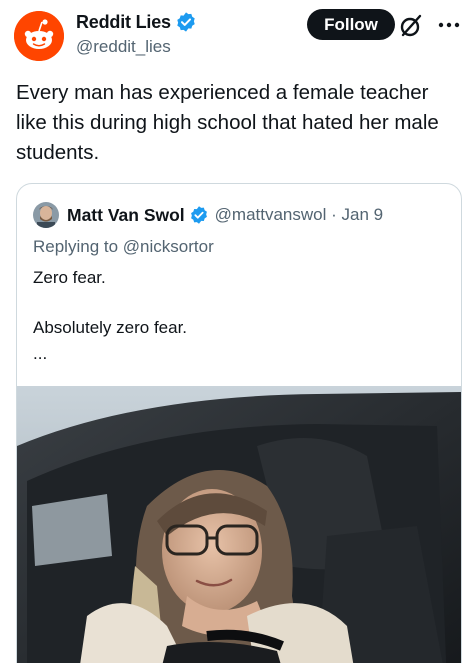  I want to click on quoted-text-line1: Zero fear., so click(69, 277).